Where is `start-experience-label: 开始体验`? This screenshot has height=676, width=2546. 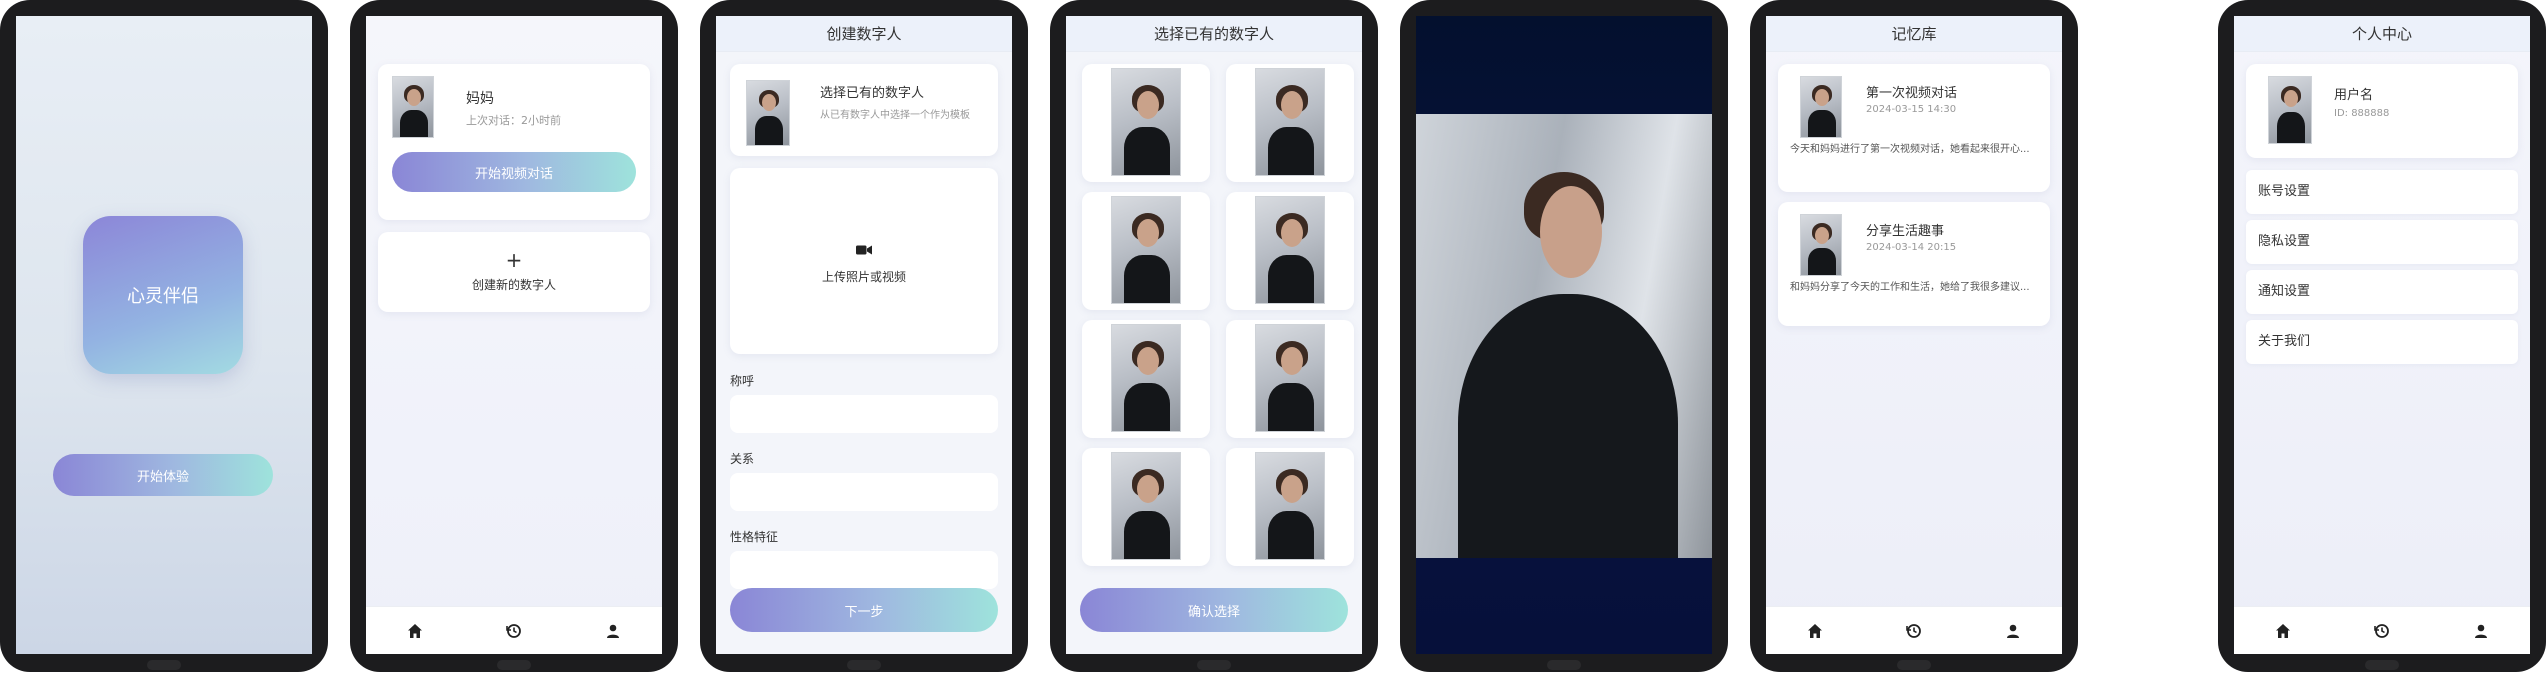
start-experience-label: 开始体验 is located at coordinates (162, 477).